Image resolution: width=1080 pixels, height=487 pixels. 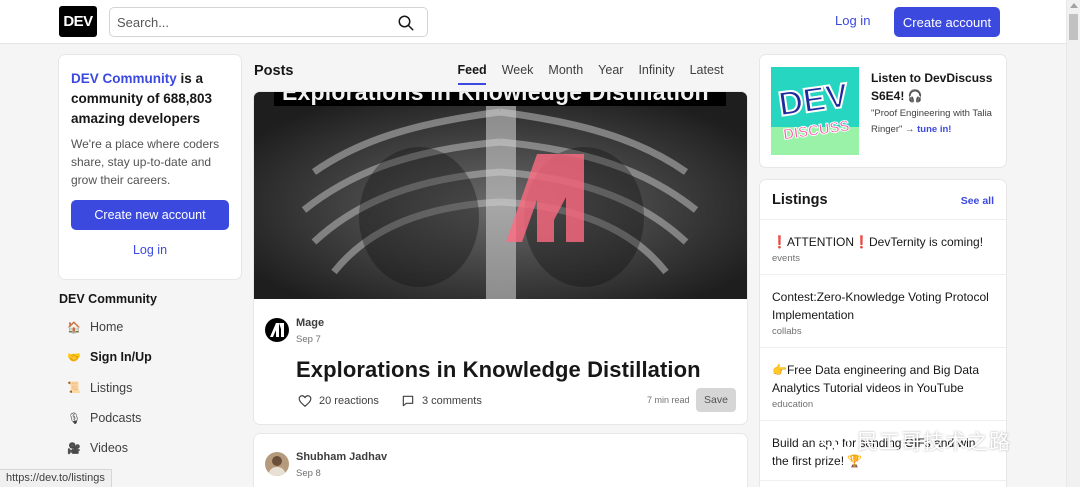 What do you see at coordinates (310, 331) in the screenshot?
I see `author-meta: Mage Sep 7` at bounding box center [310, 331].